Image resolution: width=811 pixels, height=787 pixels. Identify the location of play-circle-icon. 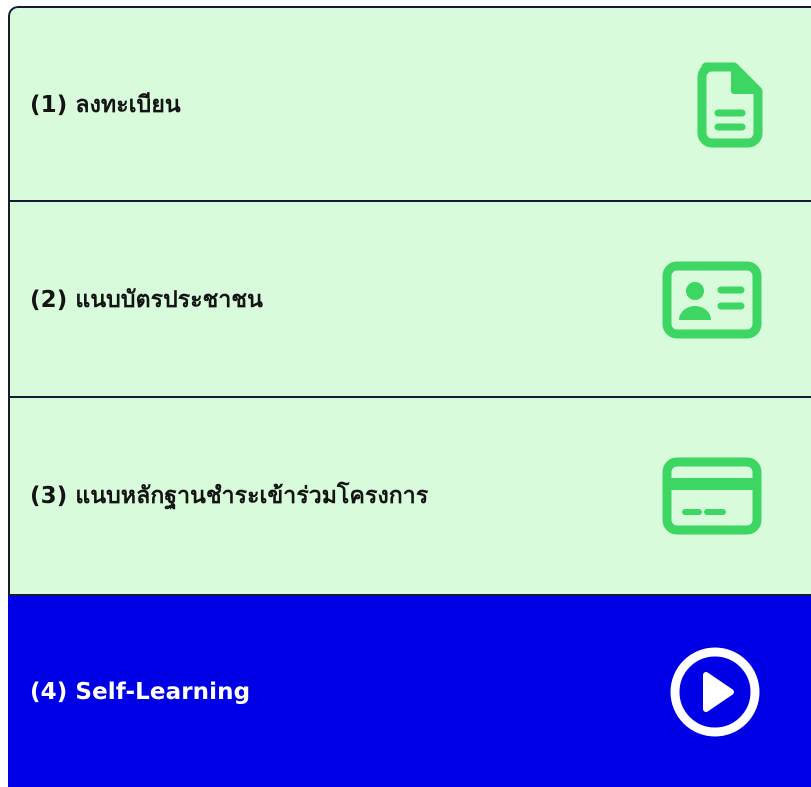
(715, 691).